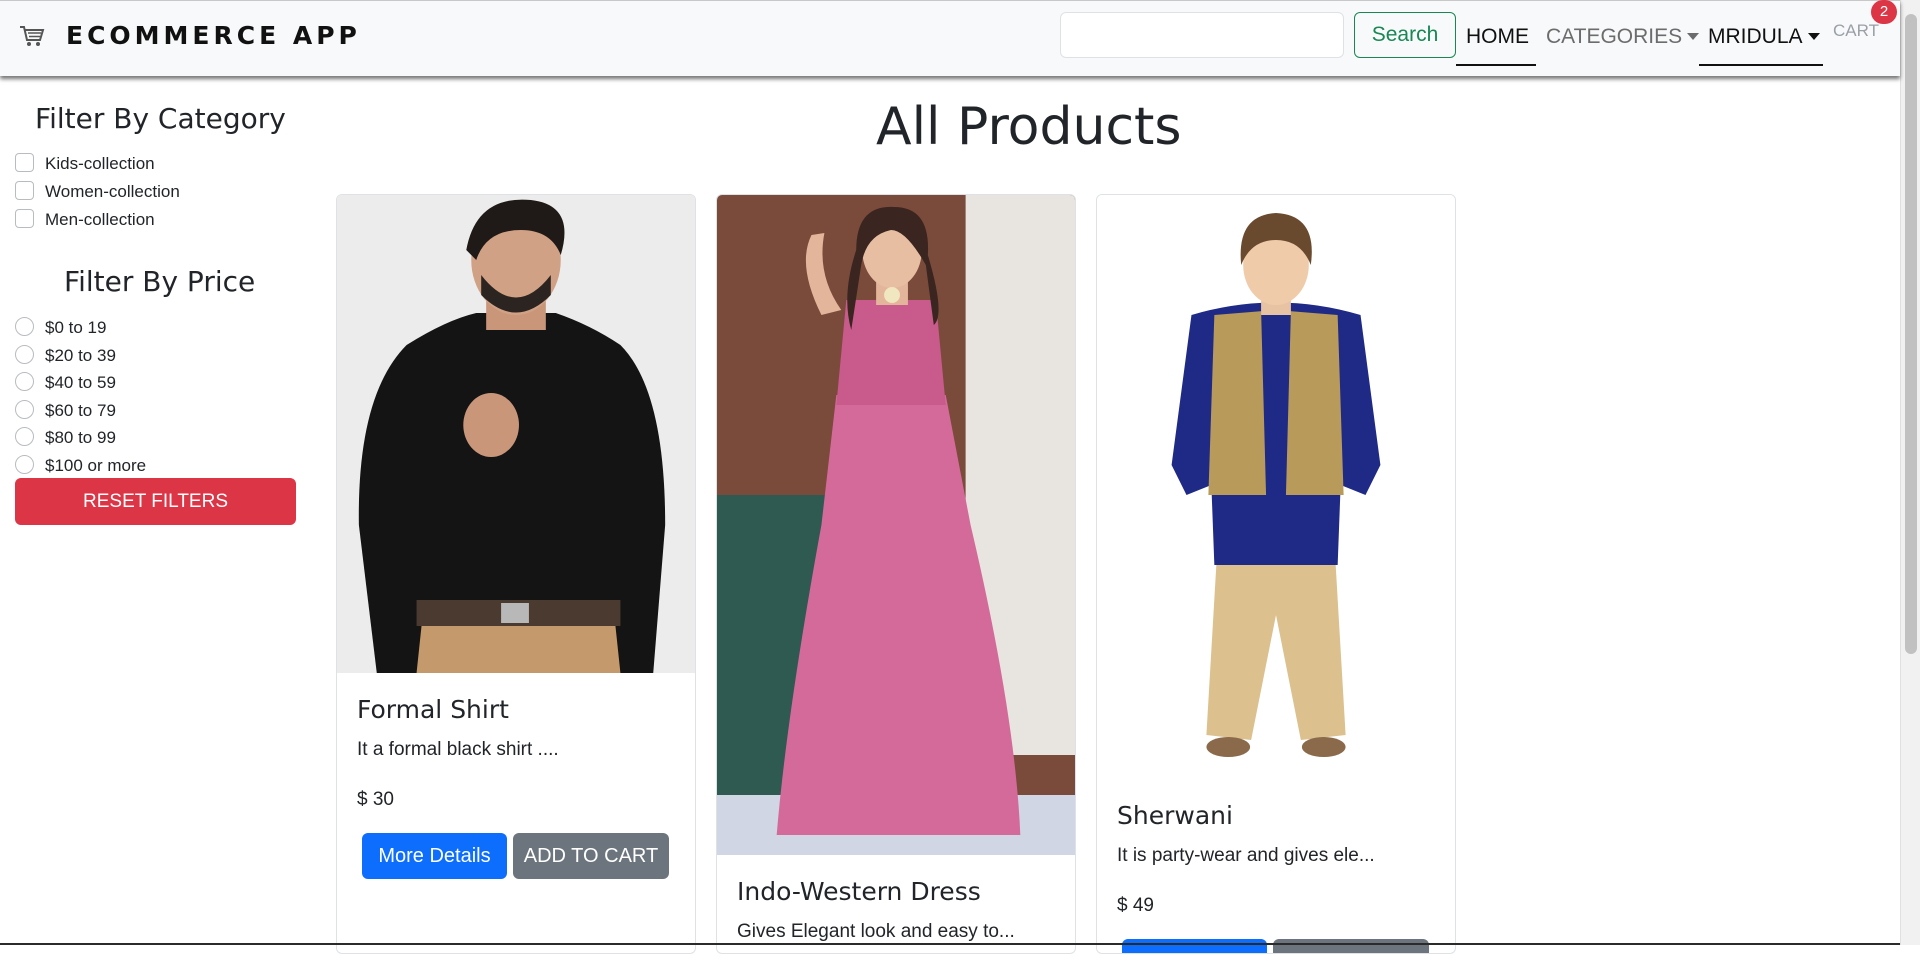  I want to click on product-title: Sherwani, so click(1175, 815).